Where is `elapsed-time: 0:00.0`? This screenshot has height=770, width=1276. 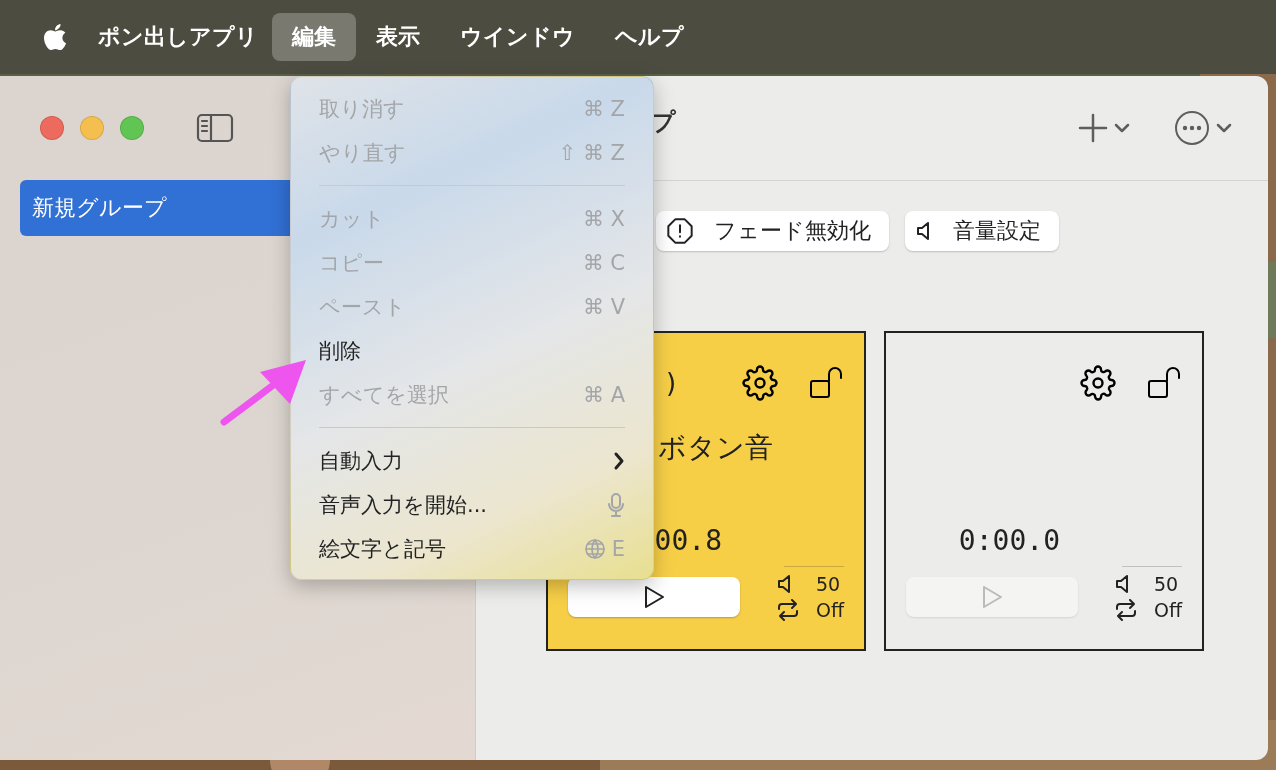 elapsed-time: 0:00.0 is located at coordinates (1009, 540).